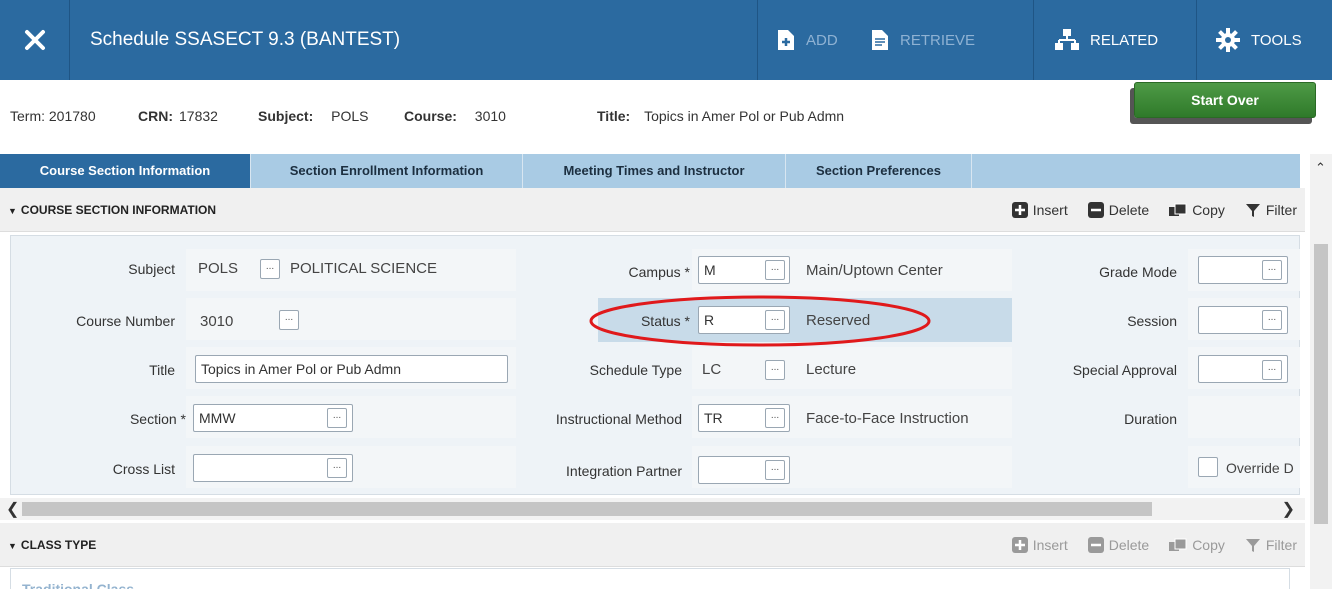  What do you see at coordinates (12, 509) in the screenshot?
I see `scroll-left-icon: ❮` at bounding box center [12, 509].